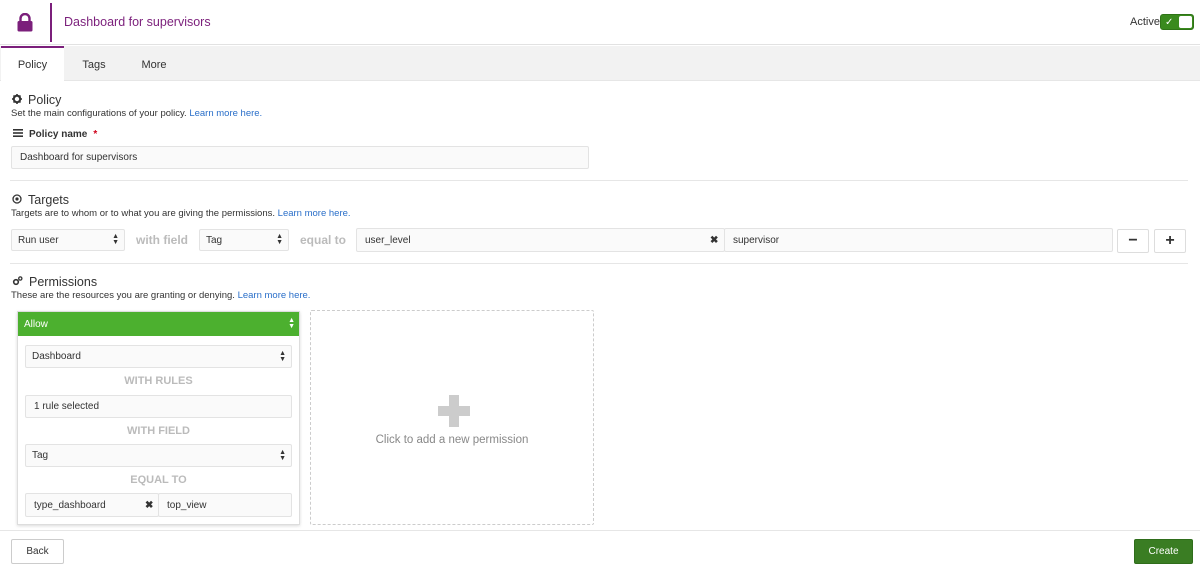 The image size is (1200, 568). I want to click on targets-section-title: Targets, so click(40, 200).